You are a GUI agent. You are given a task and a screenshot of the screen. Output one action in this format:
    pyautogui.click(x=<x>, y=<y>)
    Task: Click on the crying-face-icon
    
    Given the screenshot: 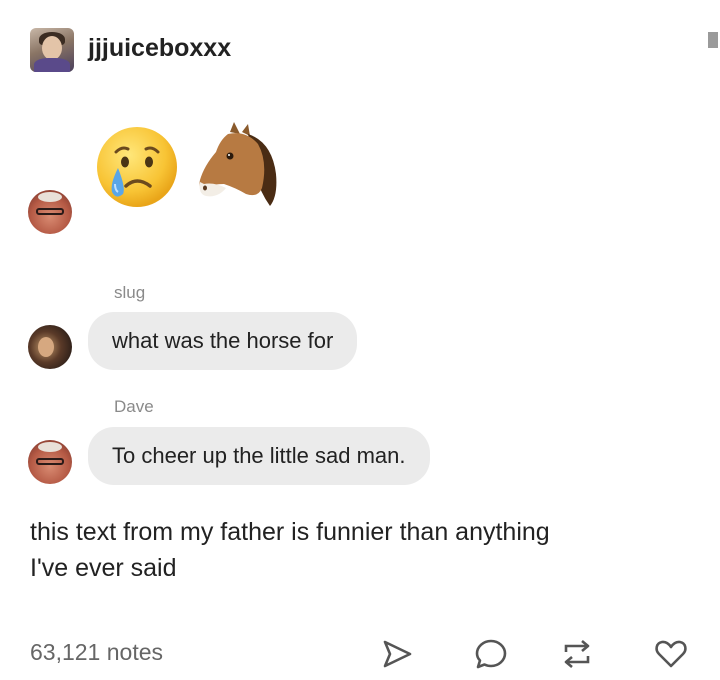 What is the action you would take?
    pyautogui.click(x=137, y=169)
    